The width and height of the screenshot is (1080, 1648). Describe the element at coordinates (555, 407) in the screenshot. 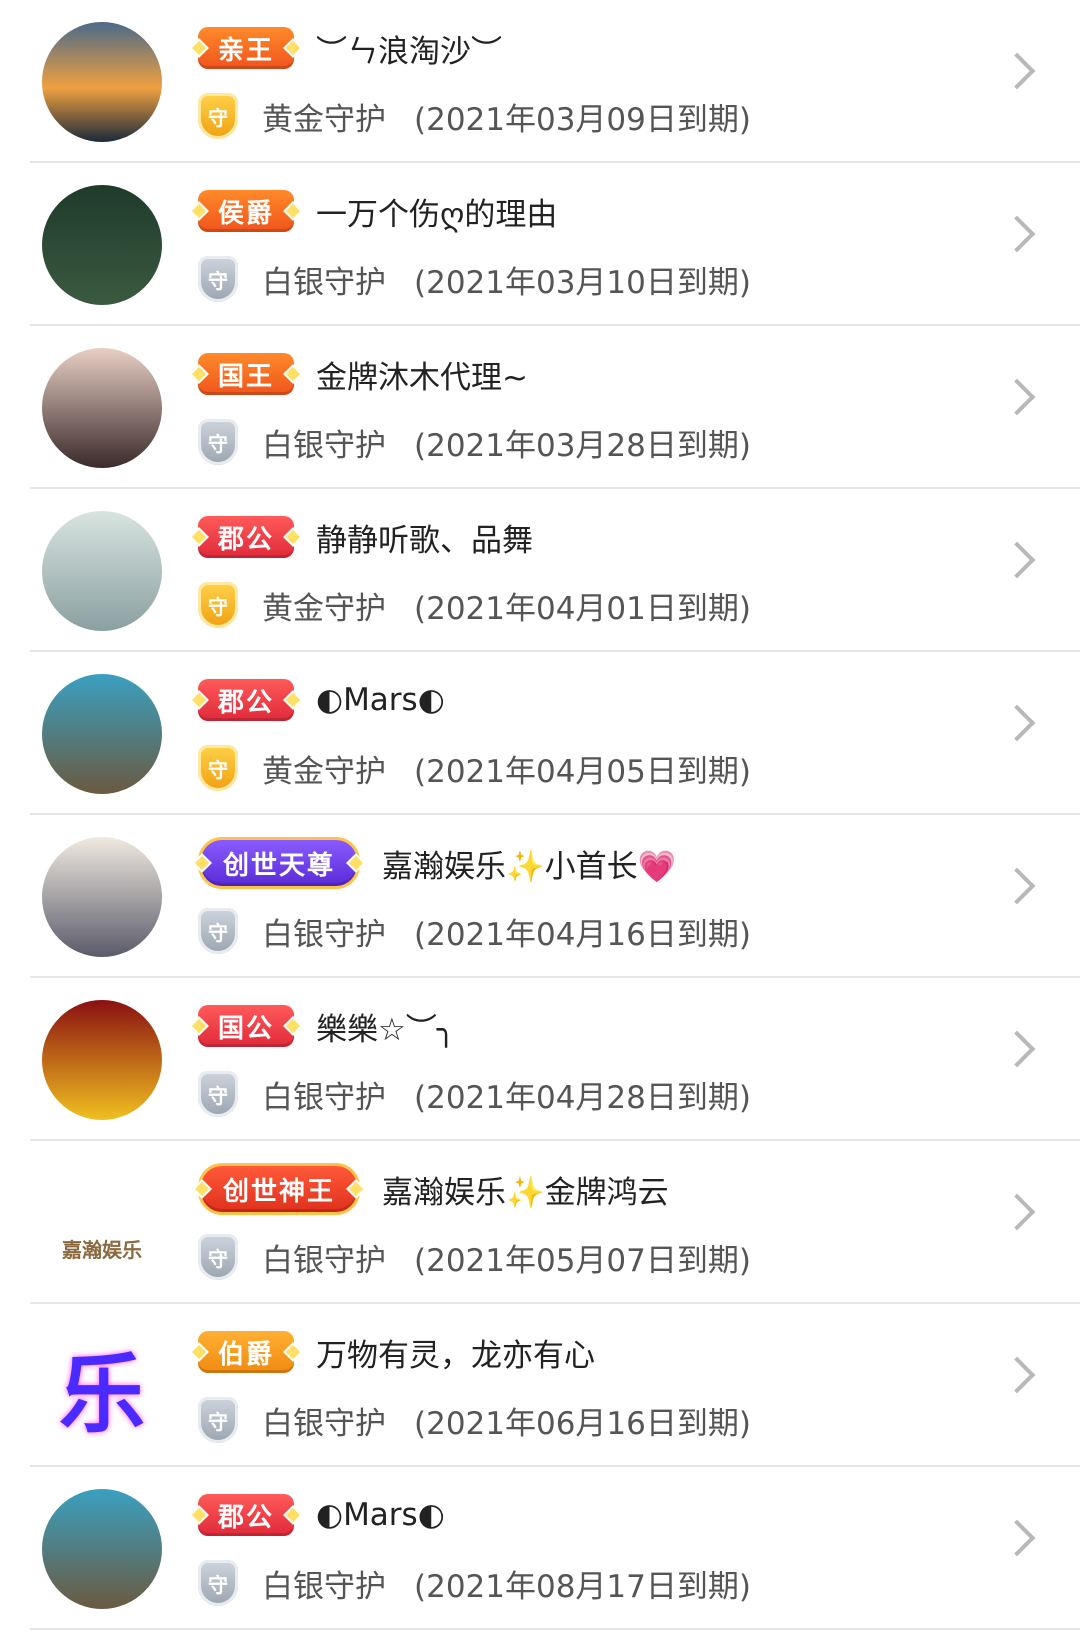

I see `guard-list-item: 国王 金牌沐木代理~ 守 白银守护 (2021年03月28日到期)` at that location.